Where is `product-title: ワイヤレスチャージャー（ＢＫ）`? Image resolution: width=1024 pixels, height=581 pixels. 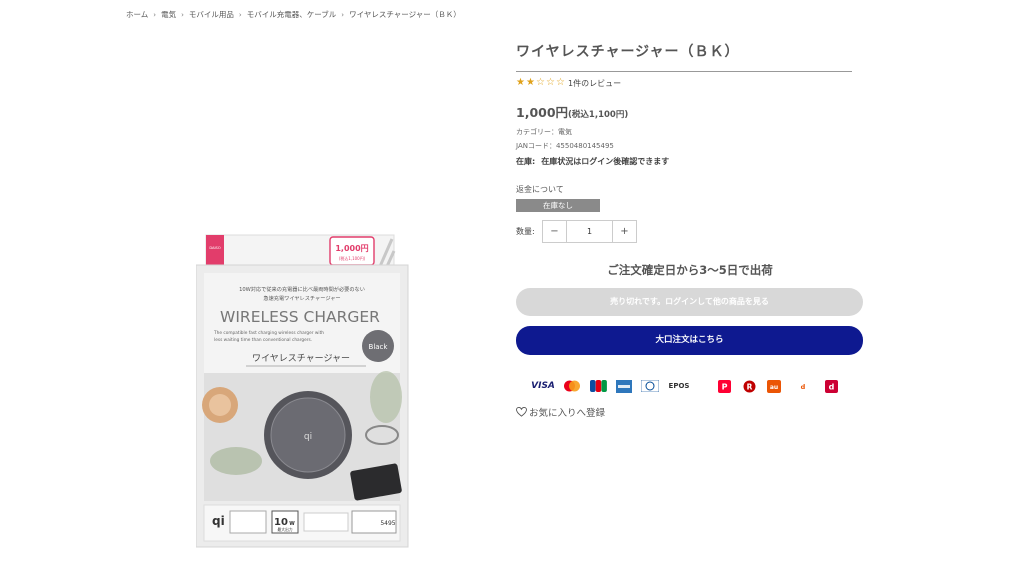
product-title: ワイヤレスチャージャー（ＢＫ） is located at coordinates (628, 52).